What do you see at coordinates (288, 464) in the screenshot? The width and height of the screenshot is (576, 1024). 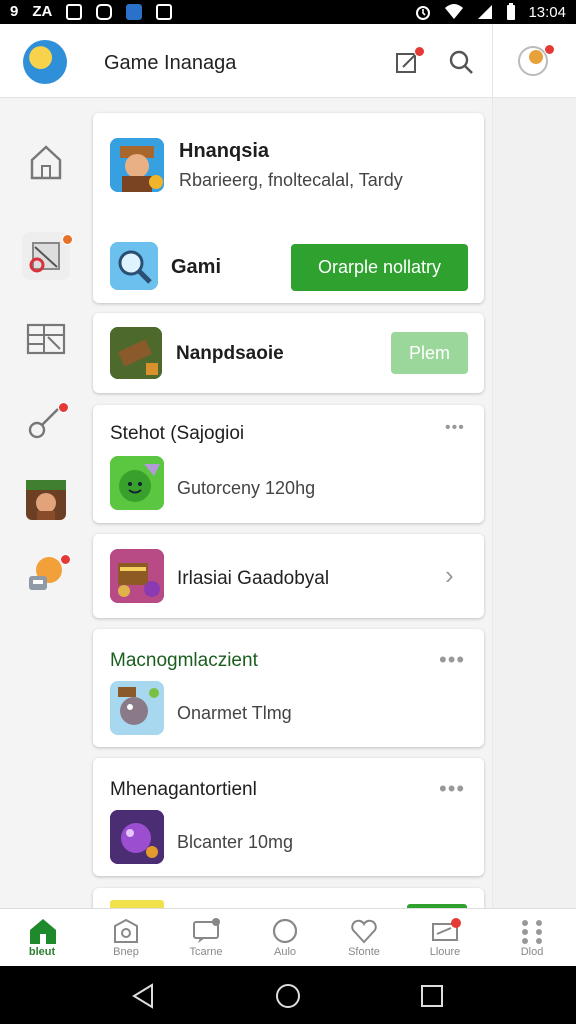 I see `card-stehot: Stehot (Sajogioi ••• Gutorceny 120hg` at bounding box center [288, 464].